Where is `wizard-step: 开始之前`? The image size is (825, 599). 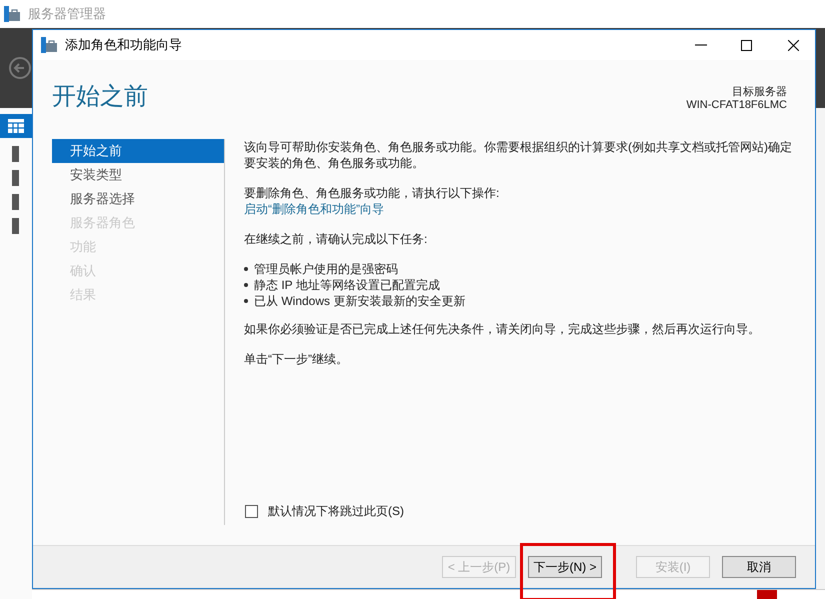
wizard-step: 开始之前 is located at coordinates (138, 151).